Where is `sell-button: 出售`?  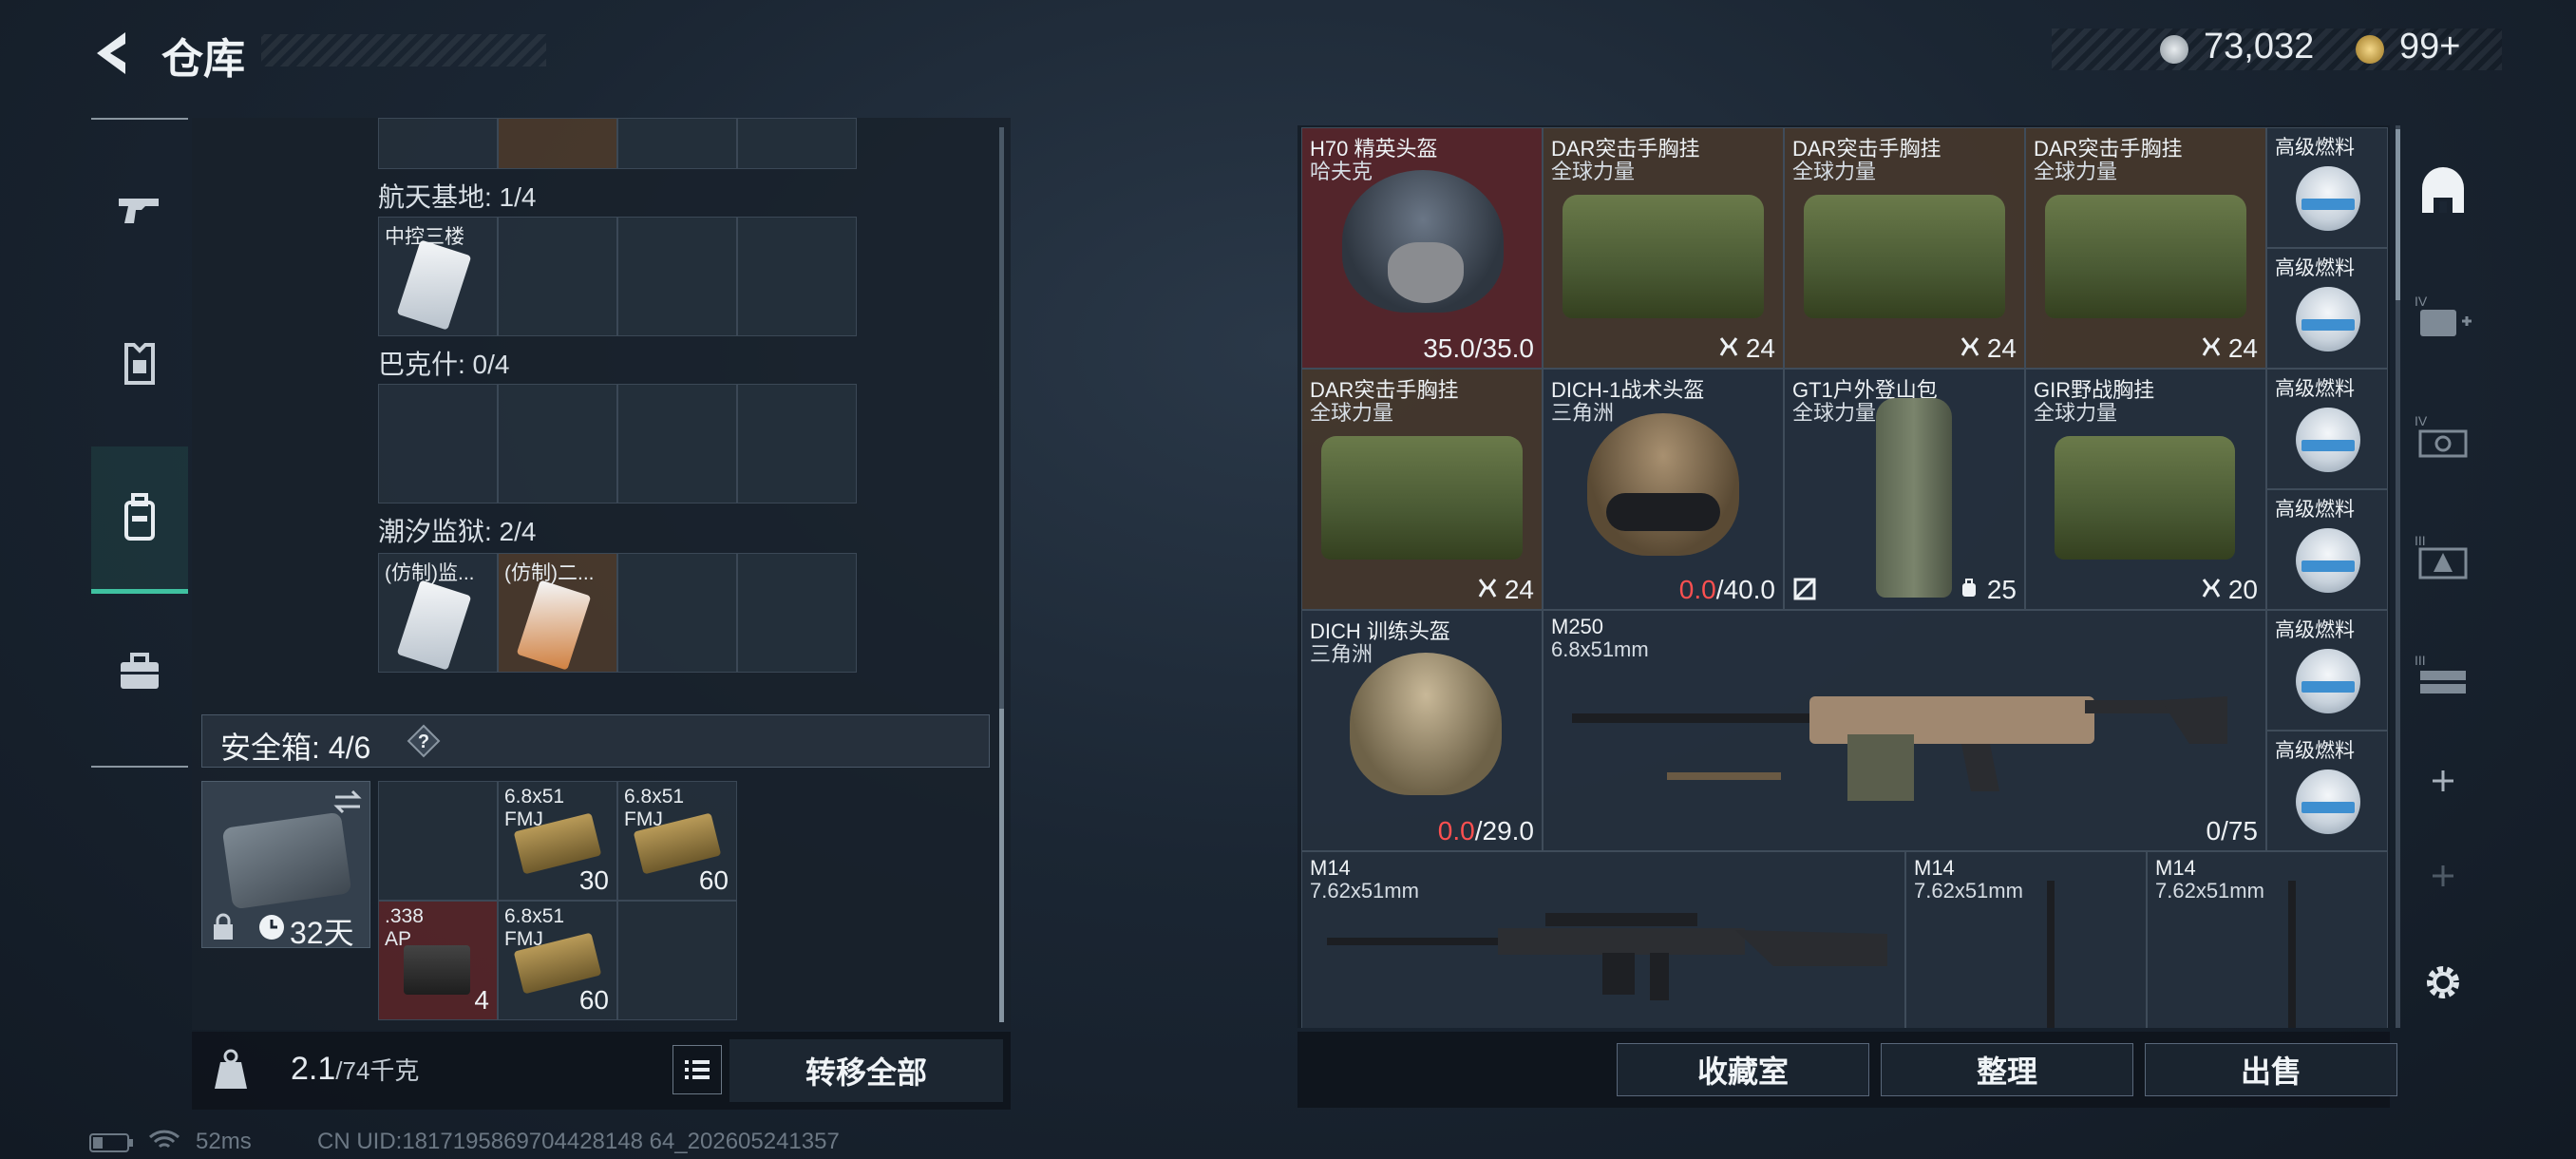
sell-button: 出售 is located at coordinates (2271, 1069).